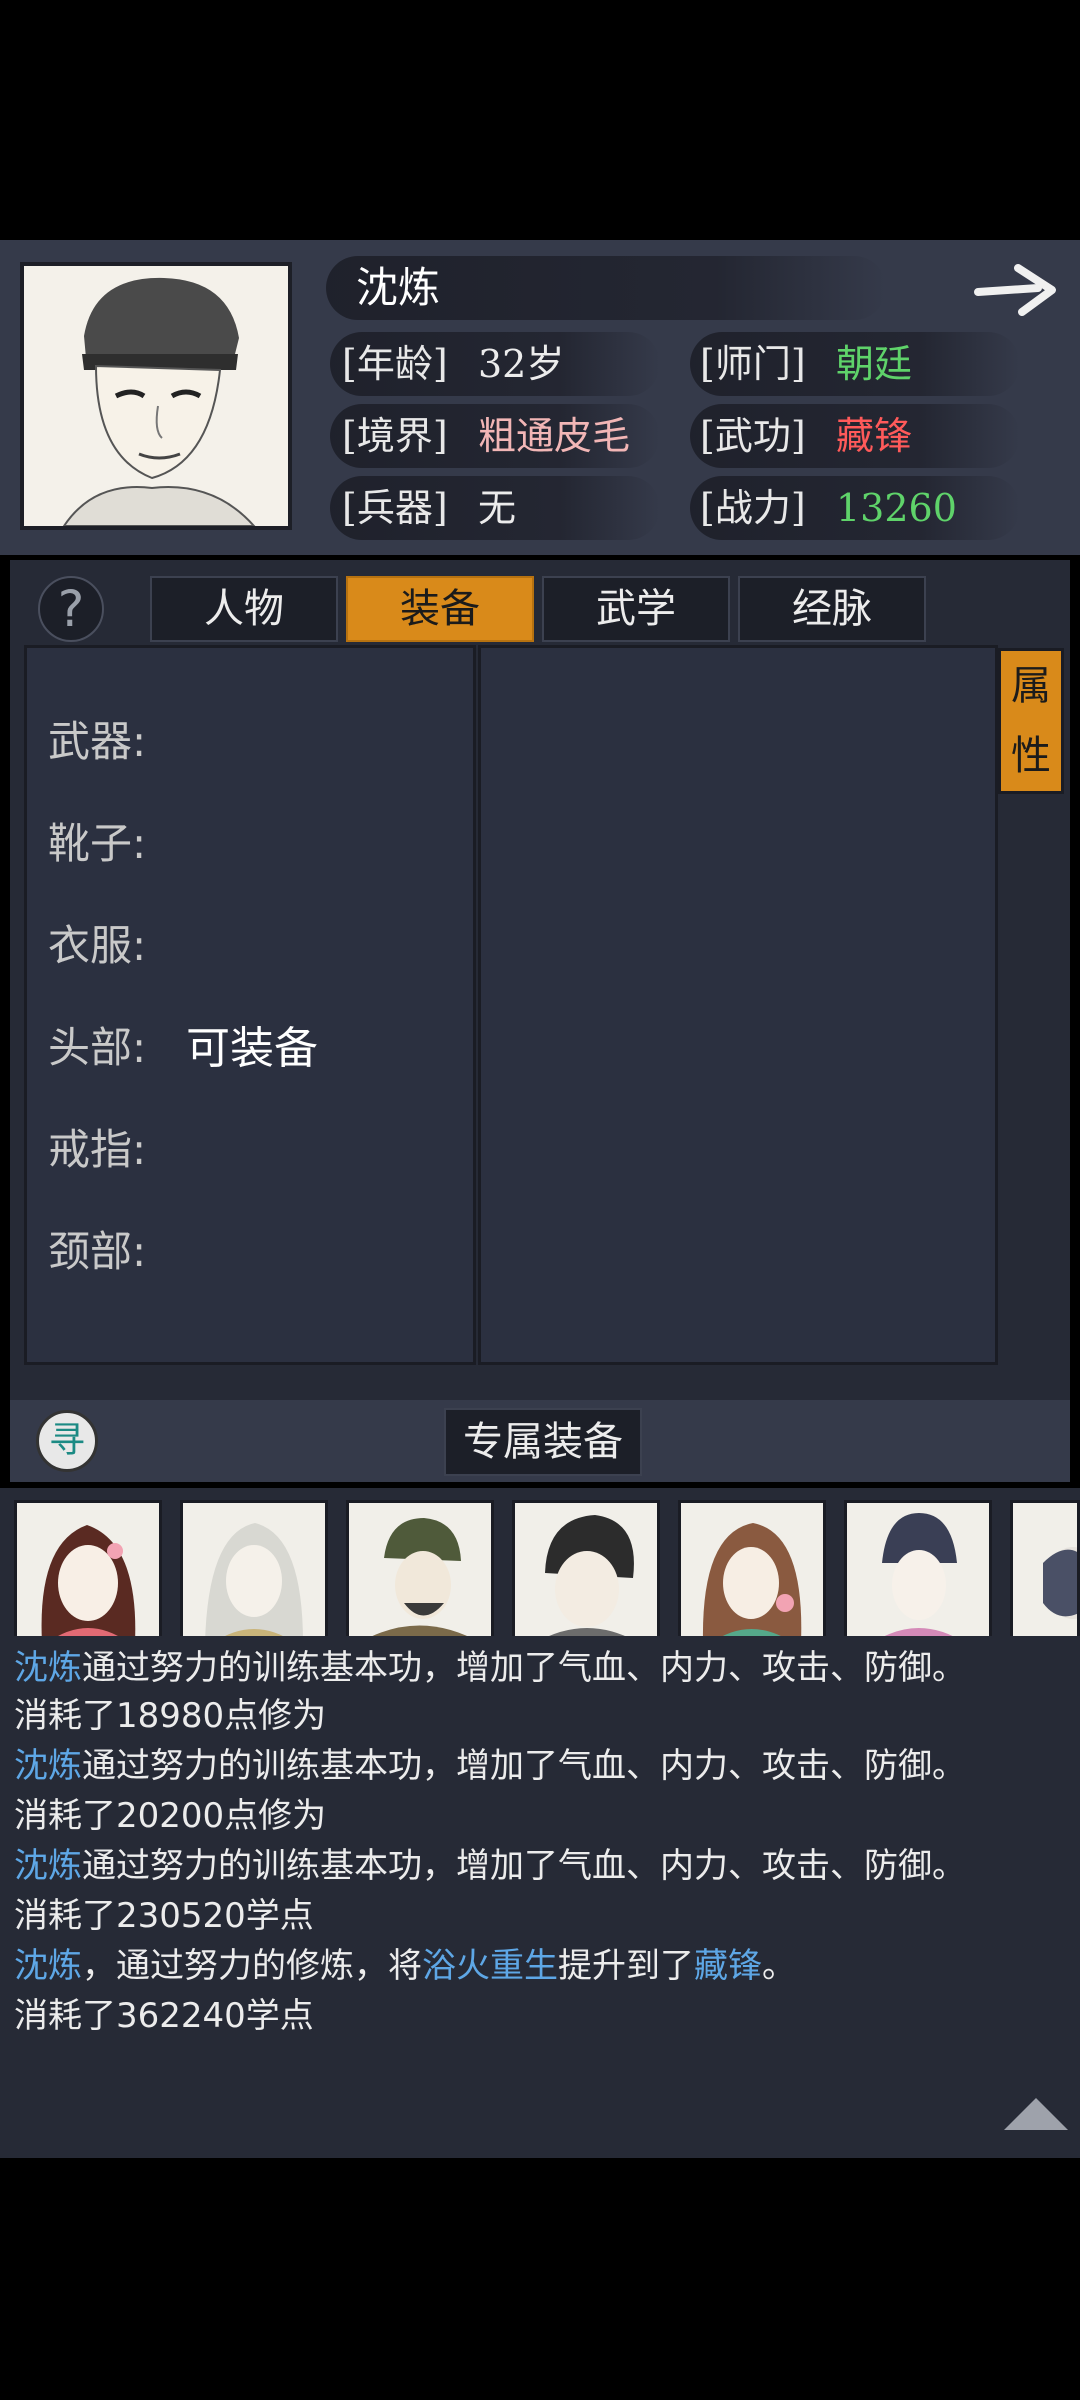 This screenshot has height=2400, width=1080. I want to click on portrait-illustration, so click(156, 396).